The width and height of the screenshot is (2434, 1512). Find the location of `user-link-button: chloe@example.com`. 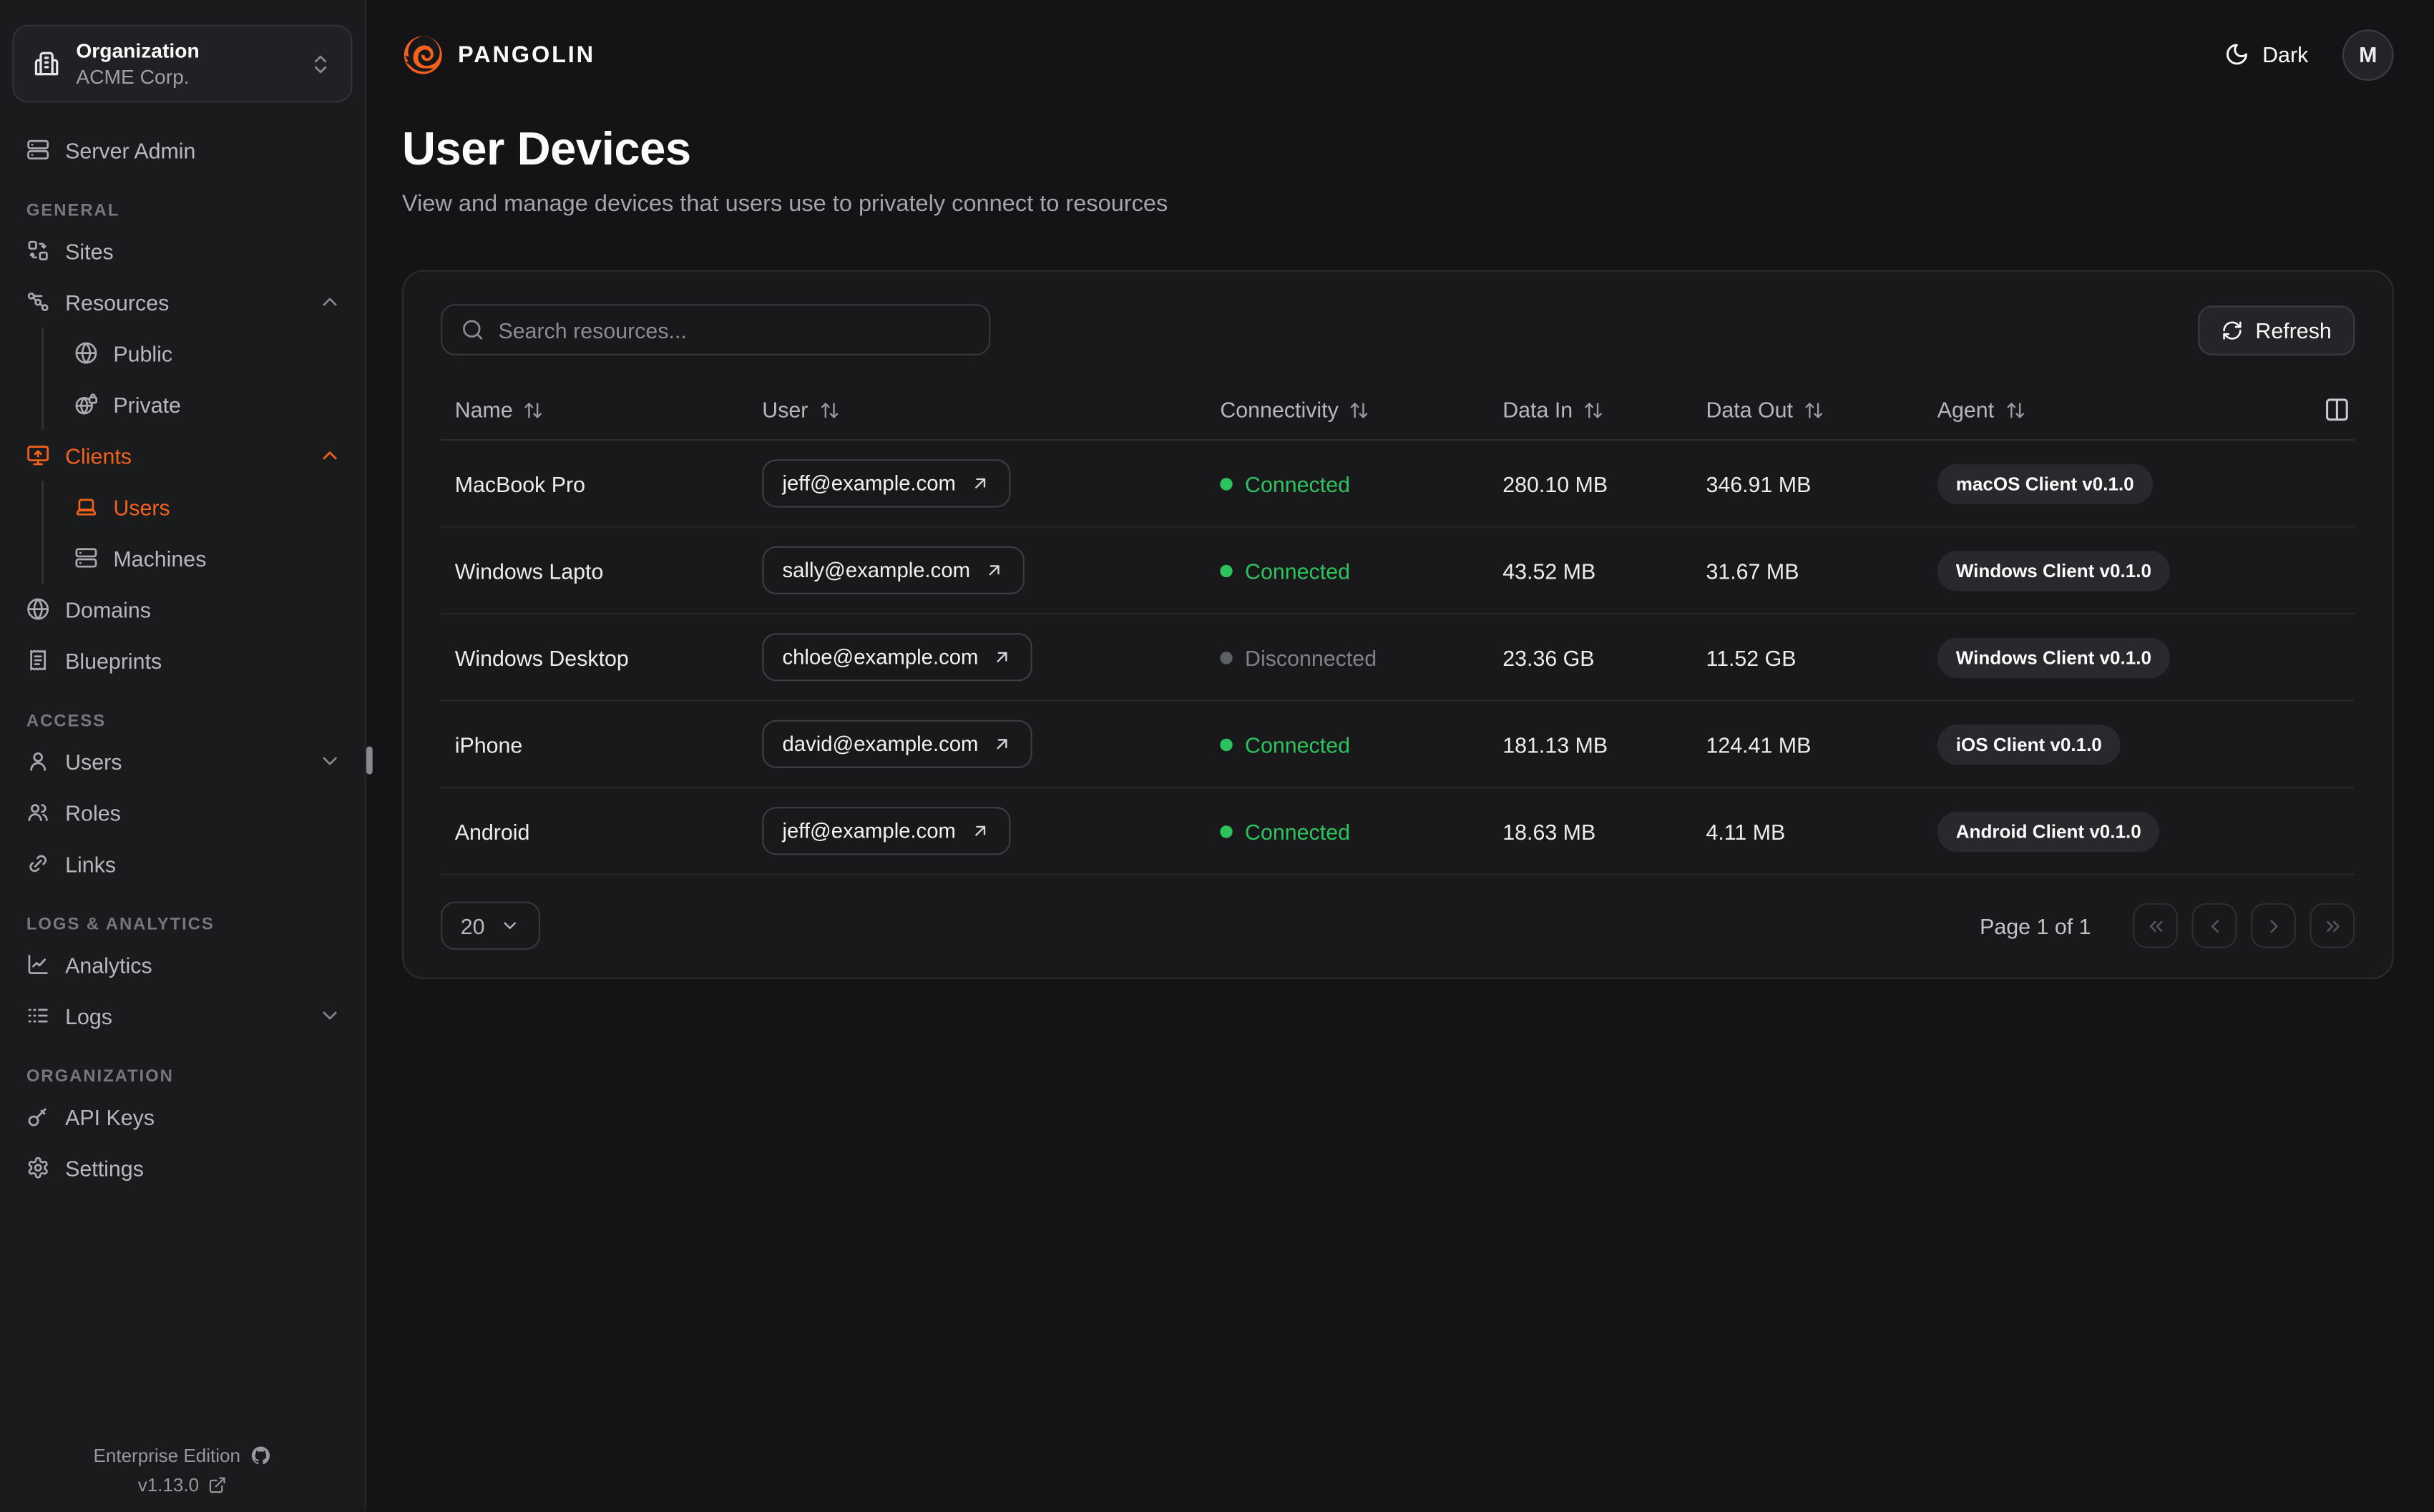

user-link-button: chloe@example.com is located at coordinates (897, 657).